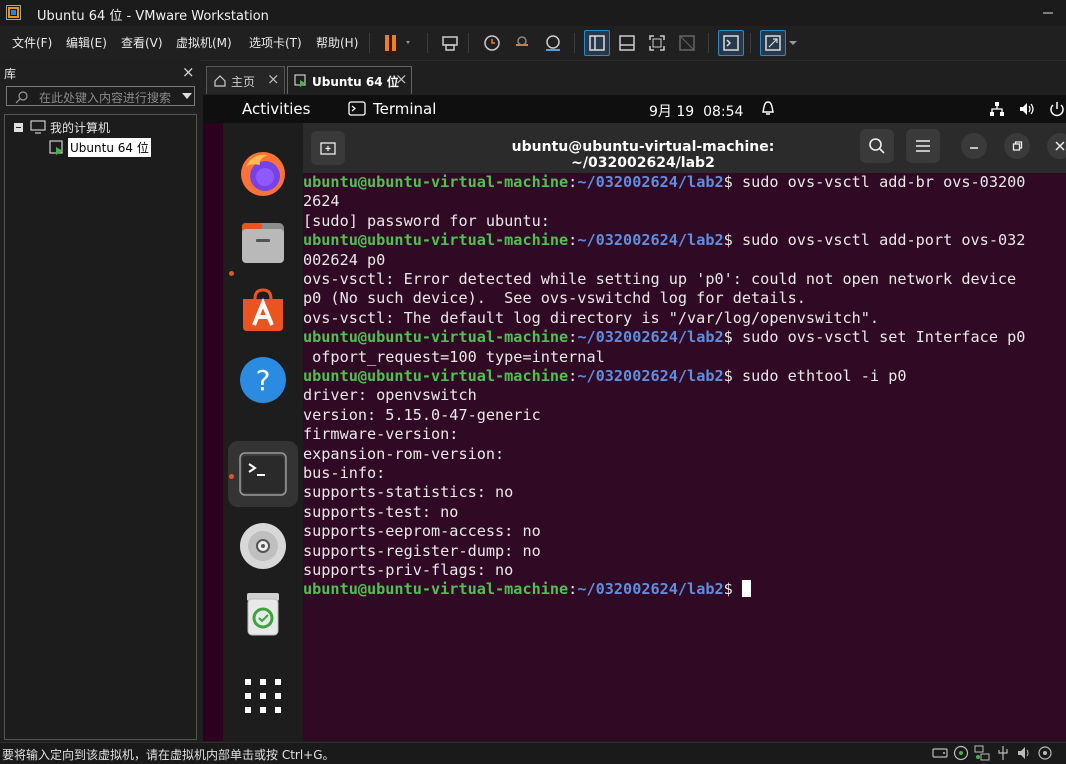 The width and height of the screenshot is (1066, 764). What do you see at coordinates (1056, 146) in the screenshot?
I see `close-button` at bounding box center [1056, 146].